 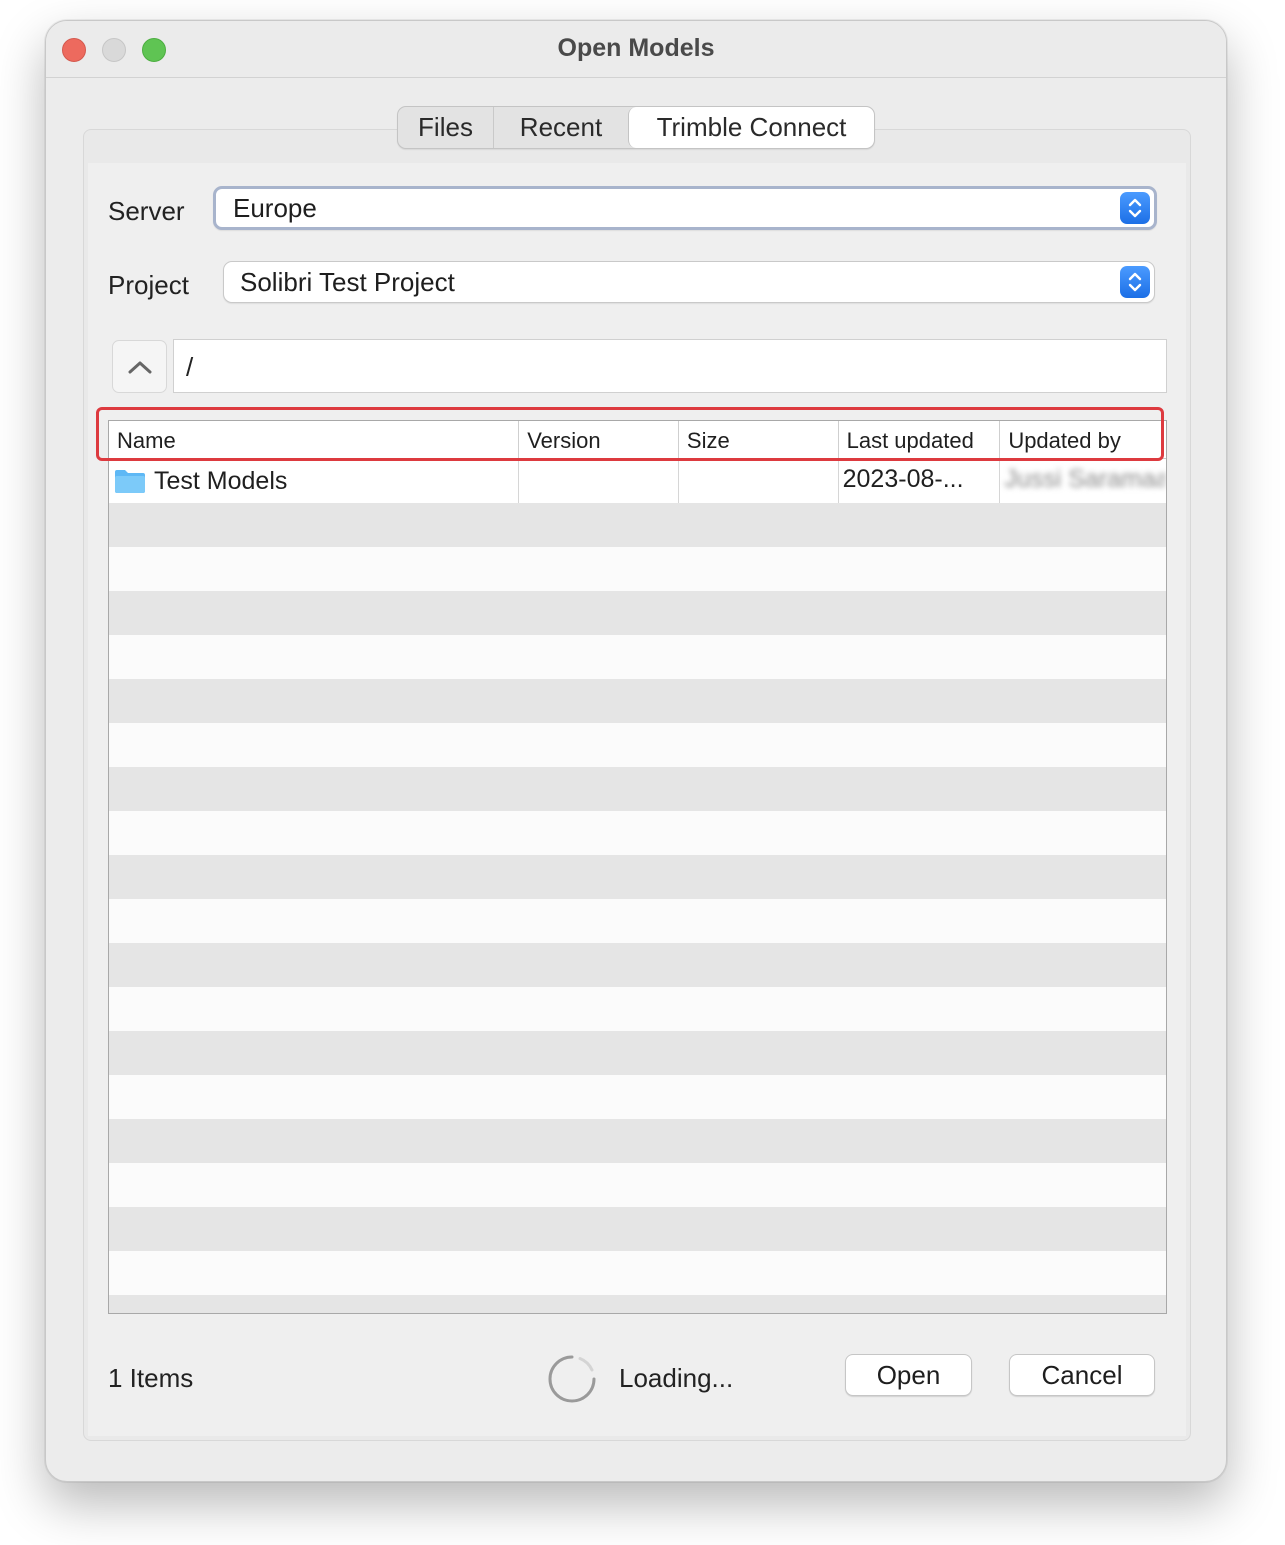 I want to click on folder-icon, so click(x=130, y=481).